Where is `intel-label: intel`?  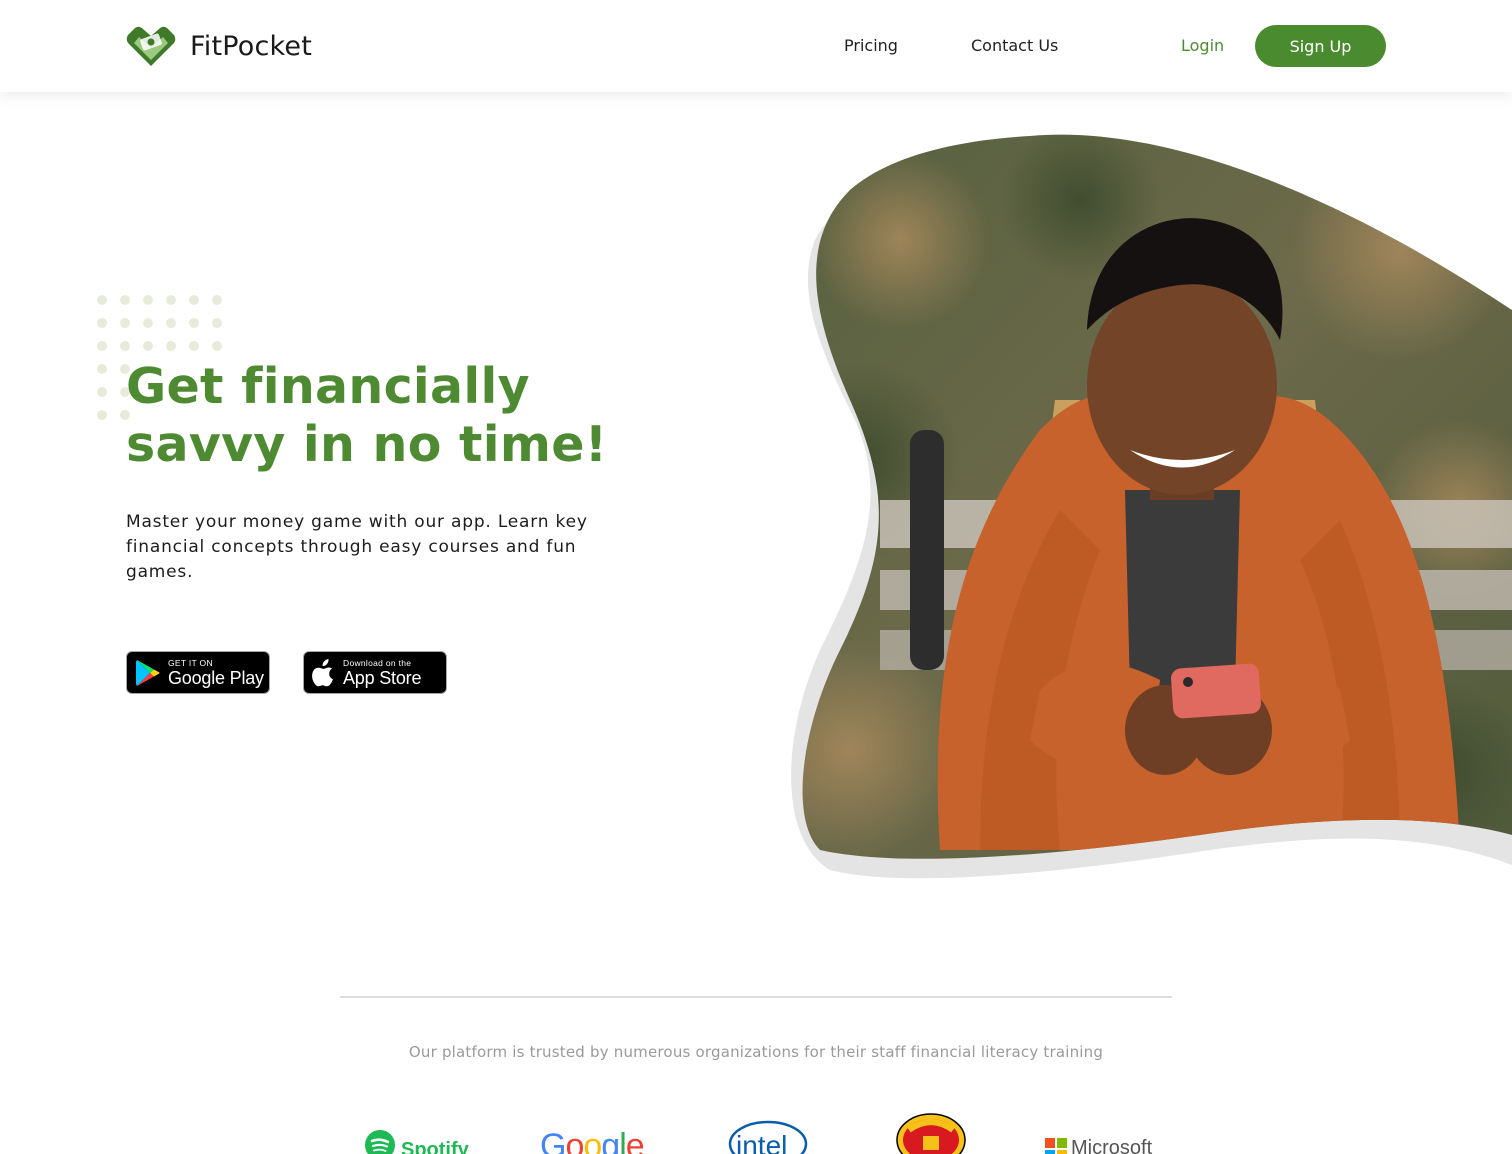
intel-label: intel is located at coordinates (762, 1142).